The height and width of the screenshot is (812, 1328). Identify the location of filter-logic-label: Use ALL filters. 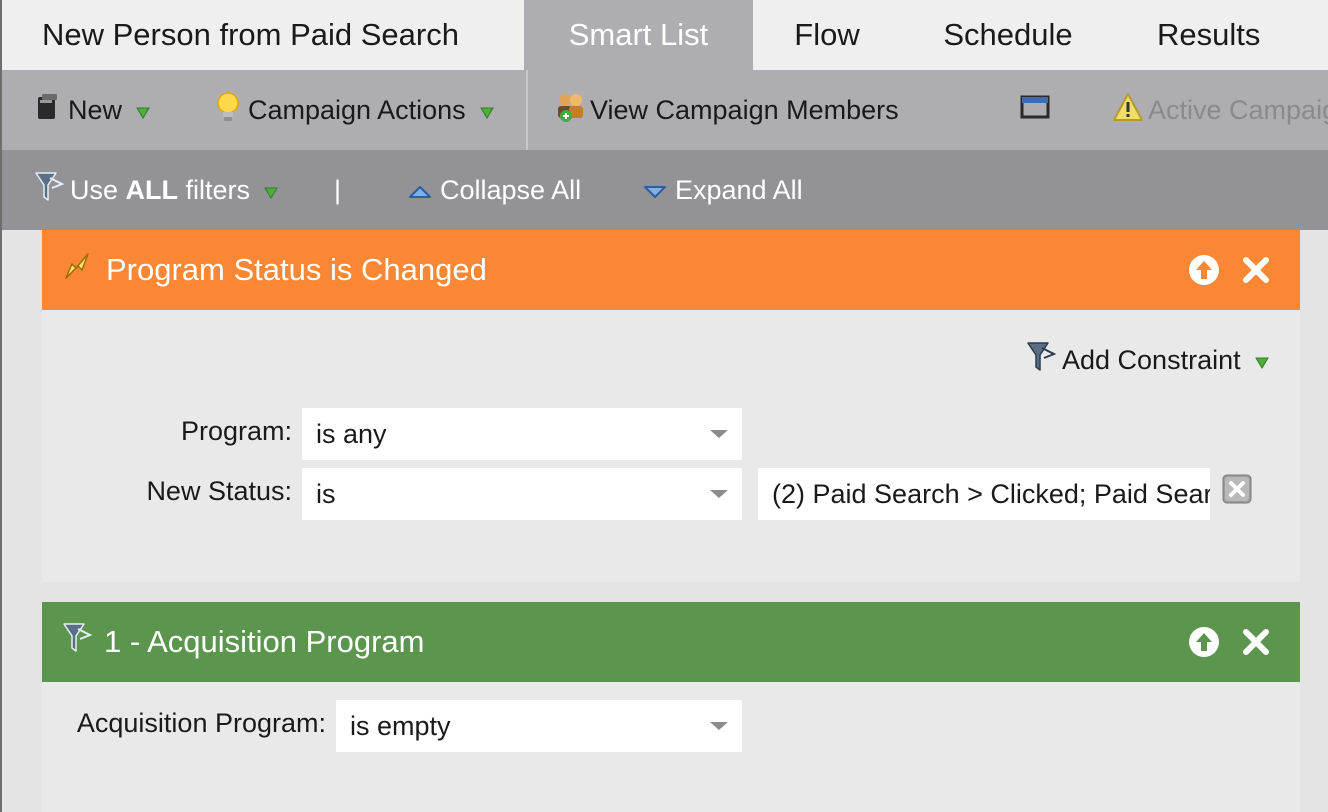
(160, 189).